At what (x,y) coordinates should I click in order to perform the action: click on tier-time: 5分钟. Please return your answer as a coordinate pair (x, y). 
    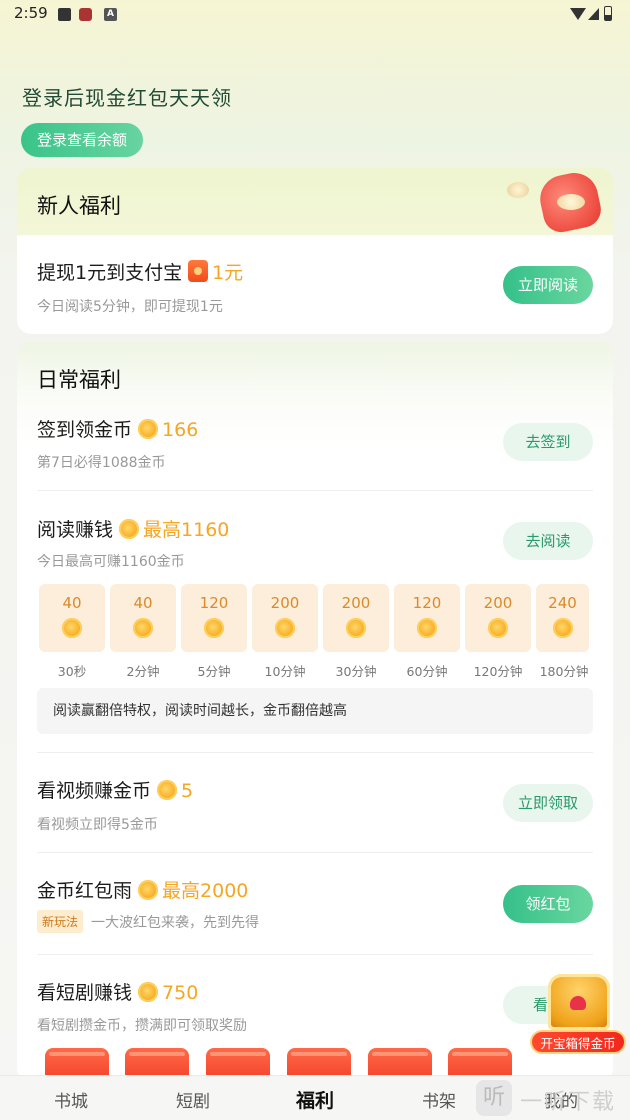
    Looking at the image, I should click on (214, 671).